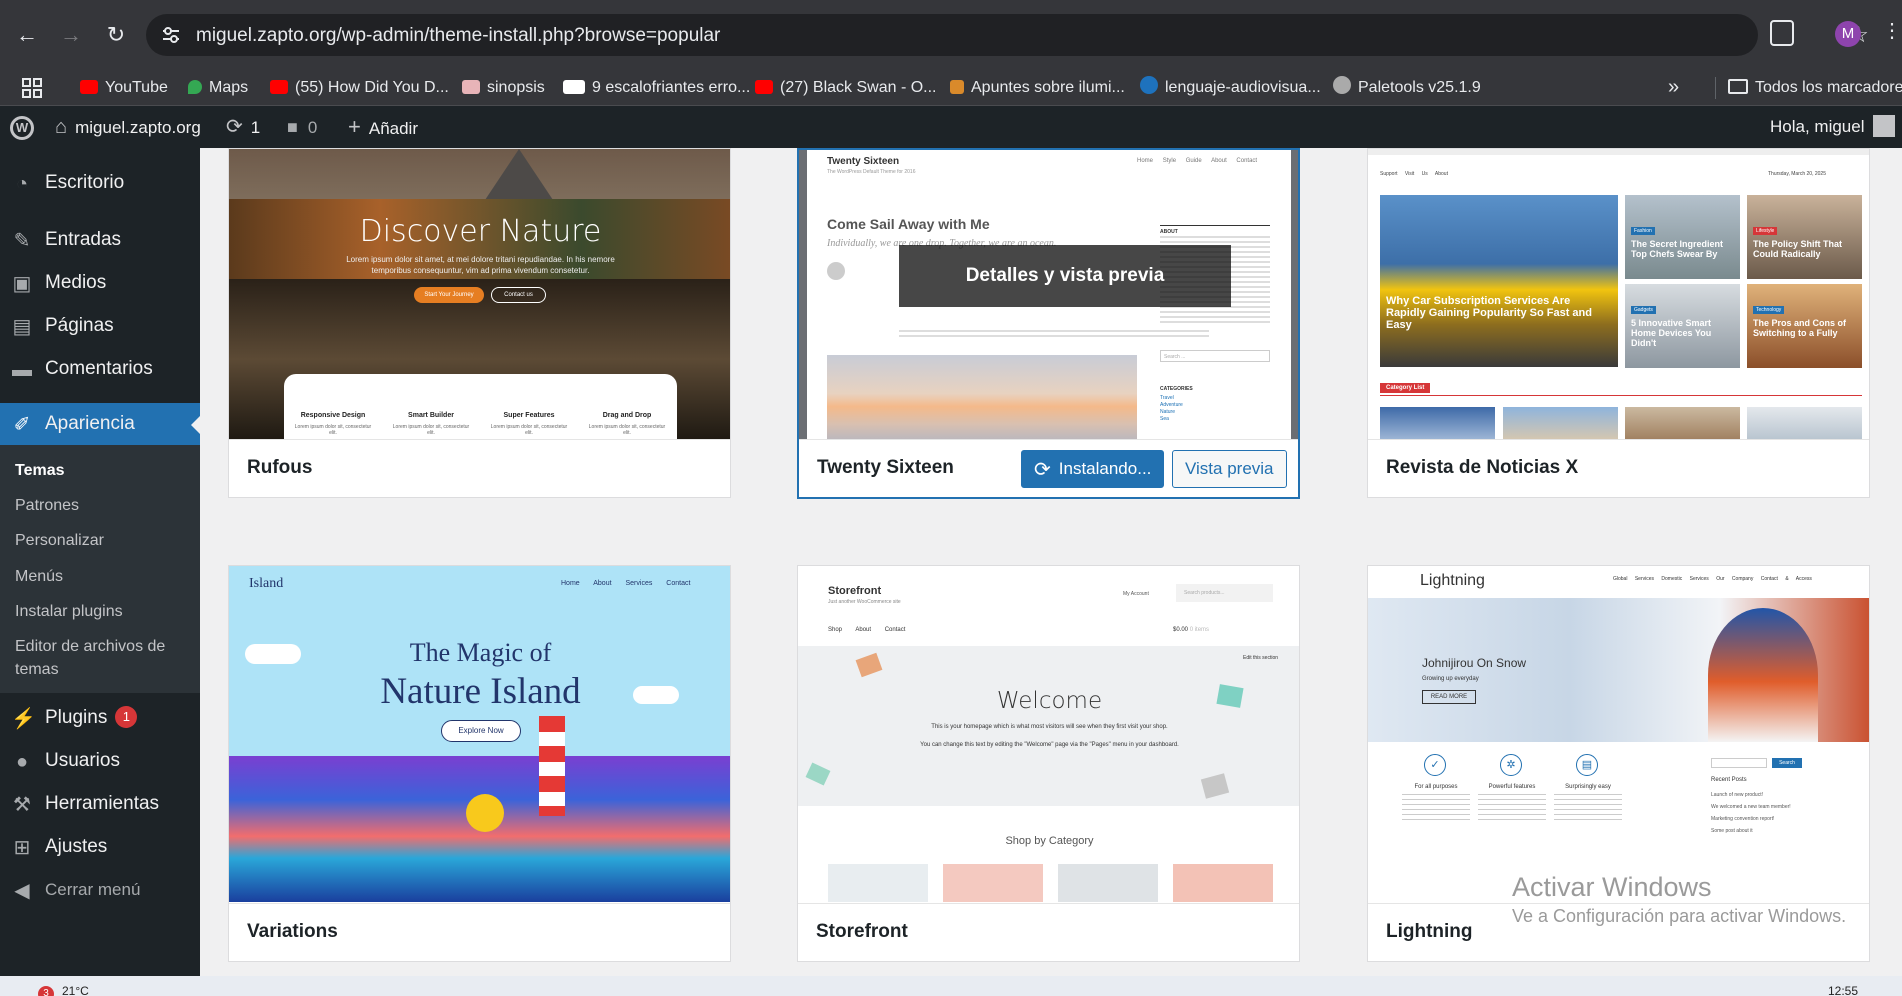 This screenshot has height=996, width=1902. I want to click on maps-icon, so click(195, 87).